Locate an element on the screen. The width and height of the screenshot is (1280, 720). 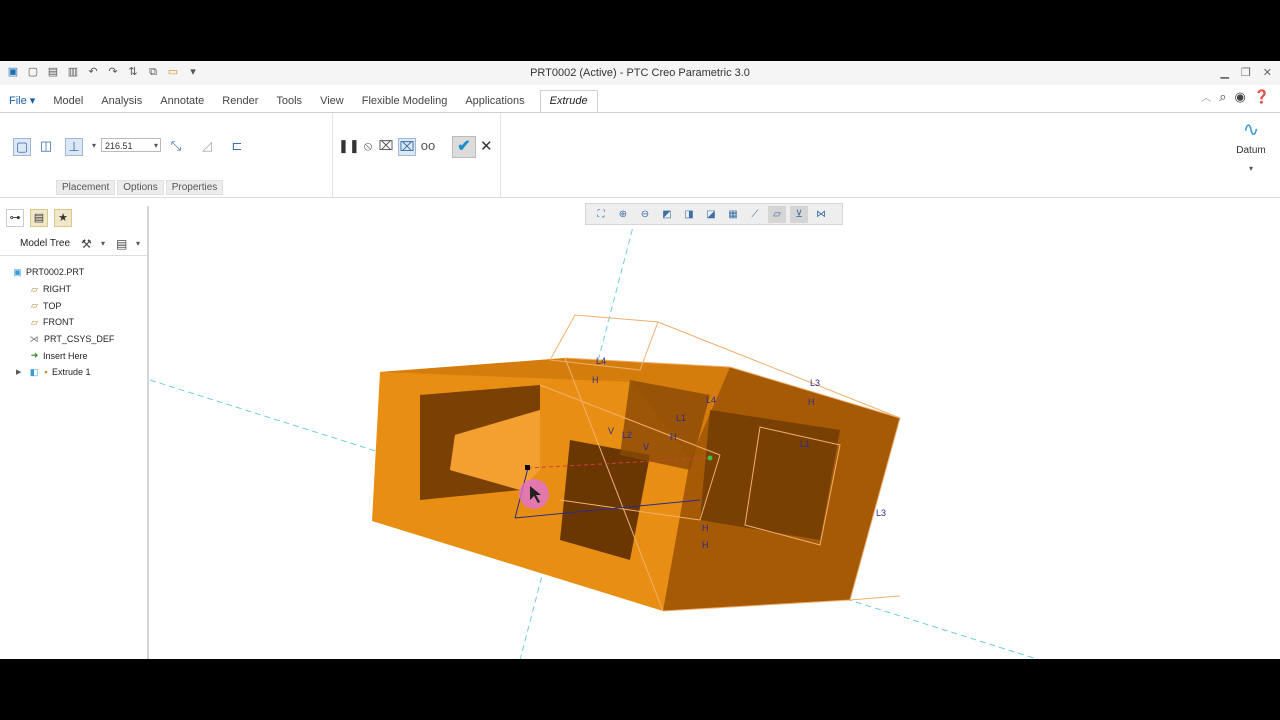
verify-preview-icon: oo is located at coordinates (428, 146).